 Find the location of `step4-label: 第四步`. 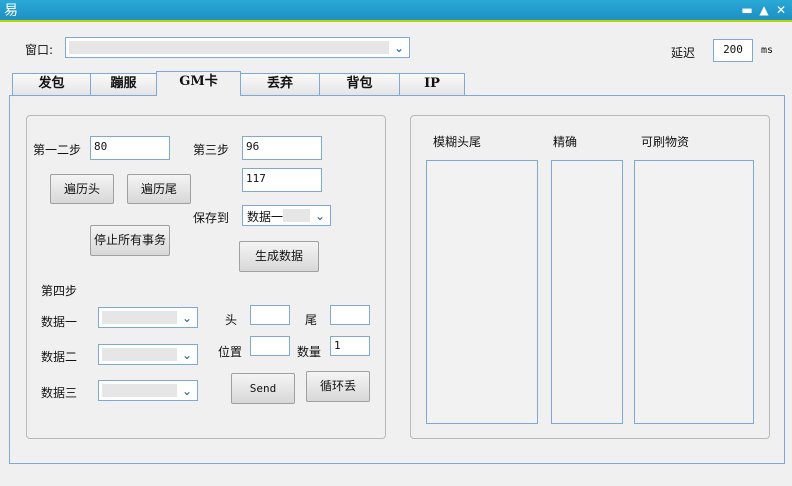

step4-label: 第四步 is located at coordinates (59, 291).